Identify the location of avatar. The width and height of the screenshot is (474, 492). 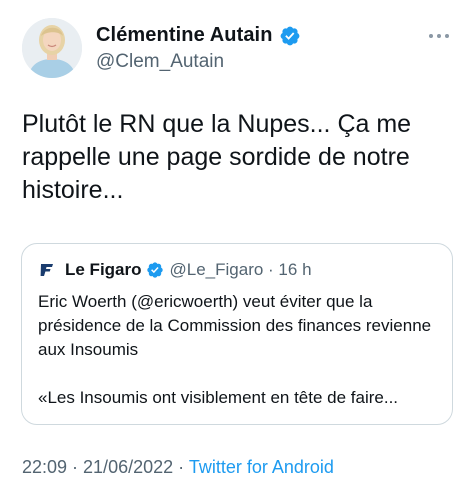
(52, 48).